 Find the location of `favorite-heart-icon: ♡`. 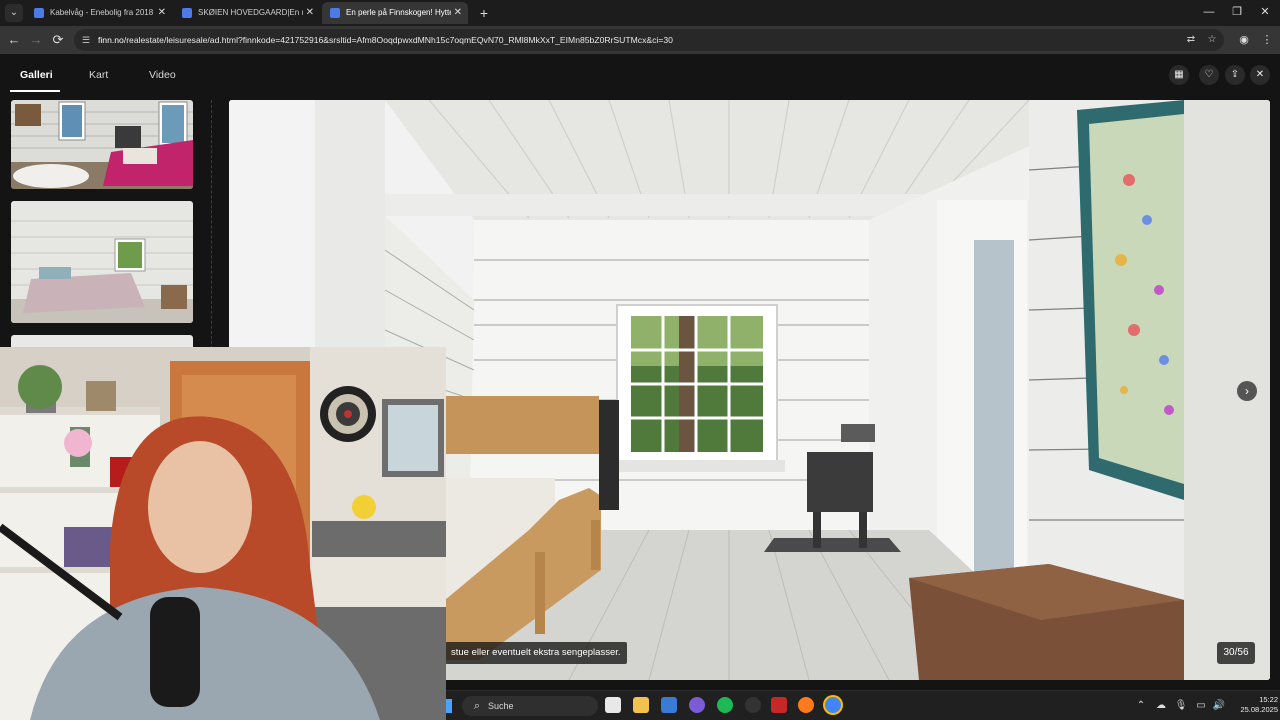

favorite-heart-icon: ♡ is located at coordinates (1209, 75).